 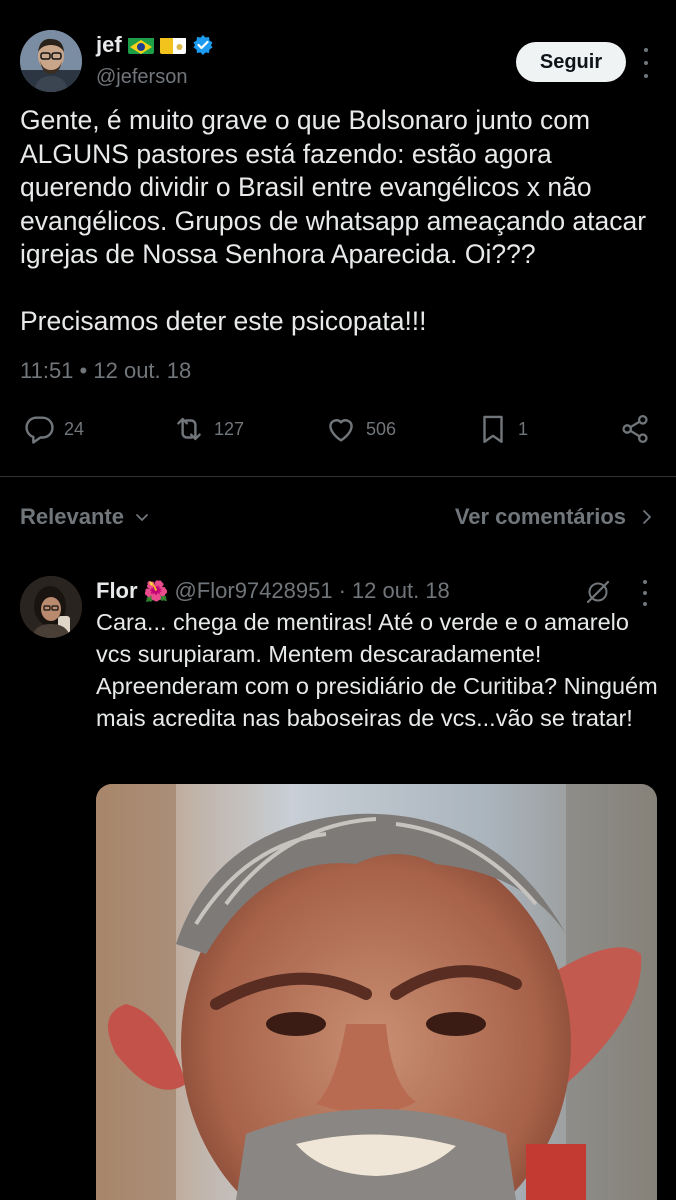 What do you see at coordinates (493, 429) in the screenshot?
I see `bookmark-icon` at bounding box center [493, 429].